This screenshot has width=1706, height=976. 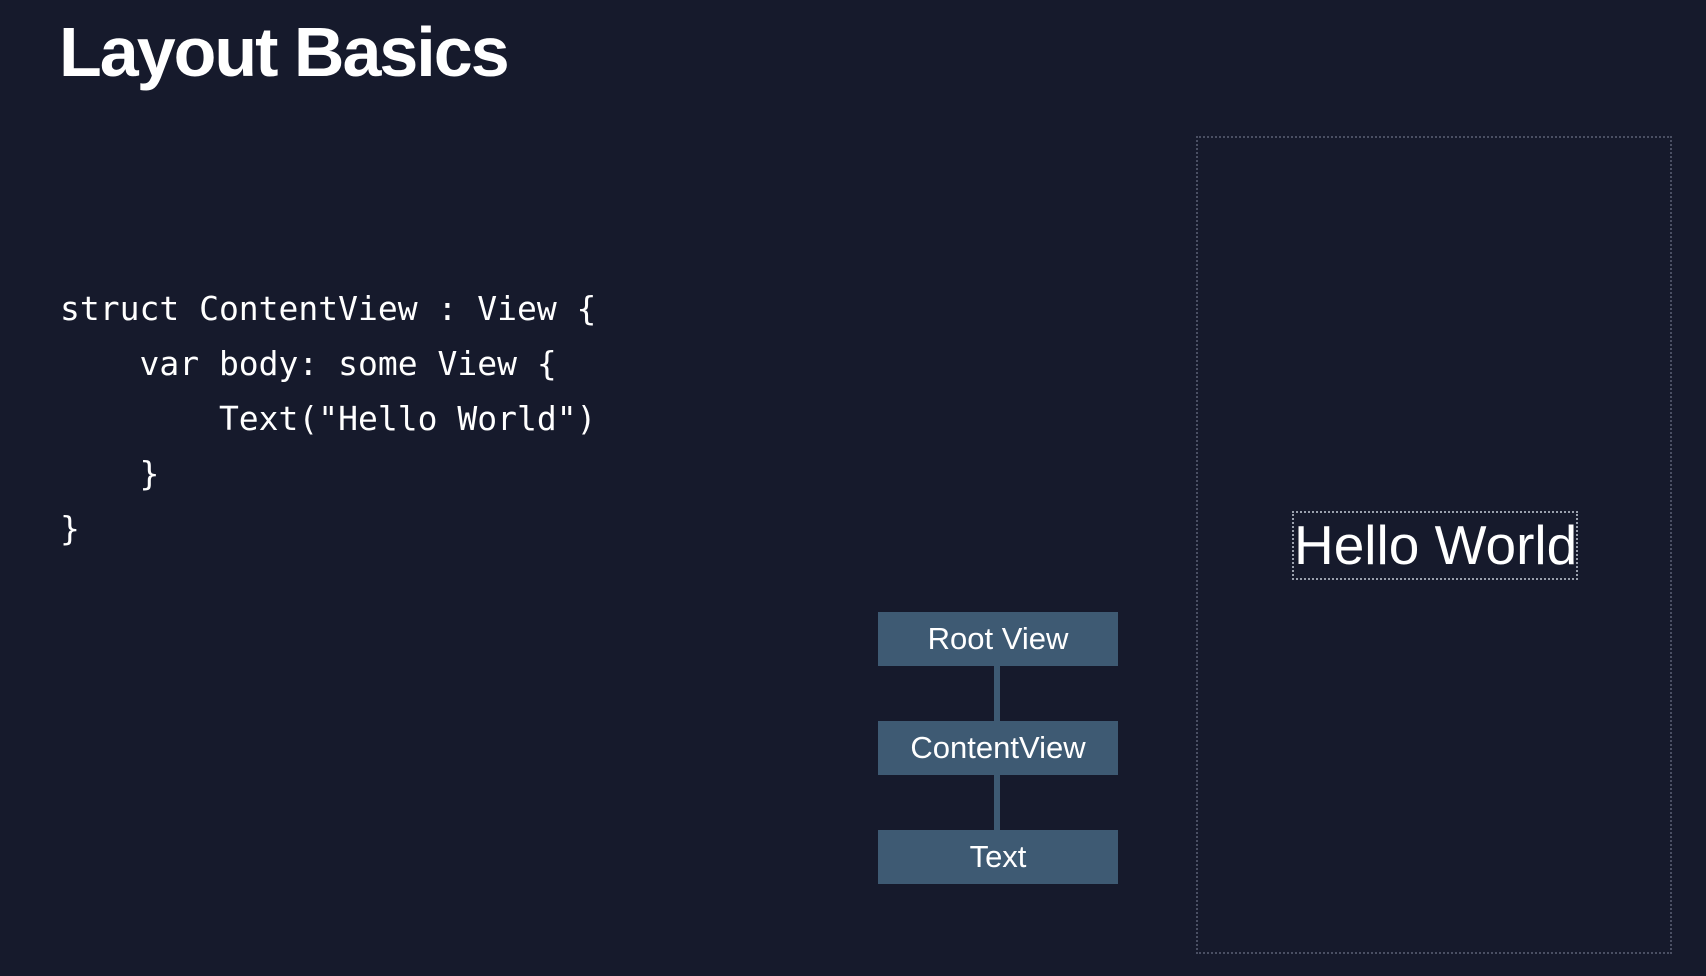 What do you see at coordinates (328, 308) in the screenshot?
I see `code-line: struct ContentView : View {` at bounding box center [328, 308].